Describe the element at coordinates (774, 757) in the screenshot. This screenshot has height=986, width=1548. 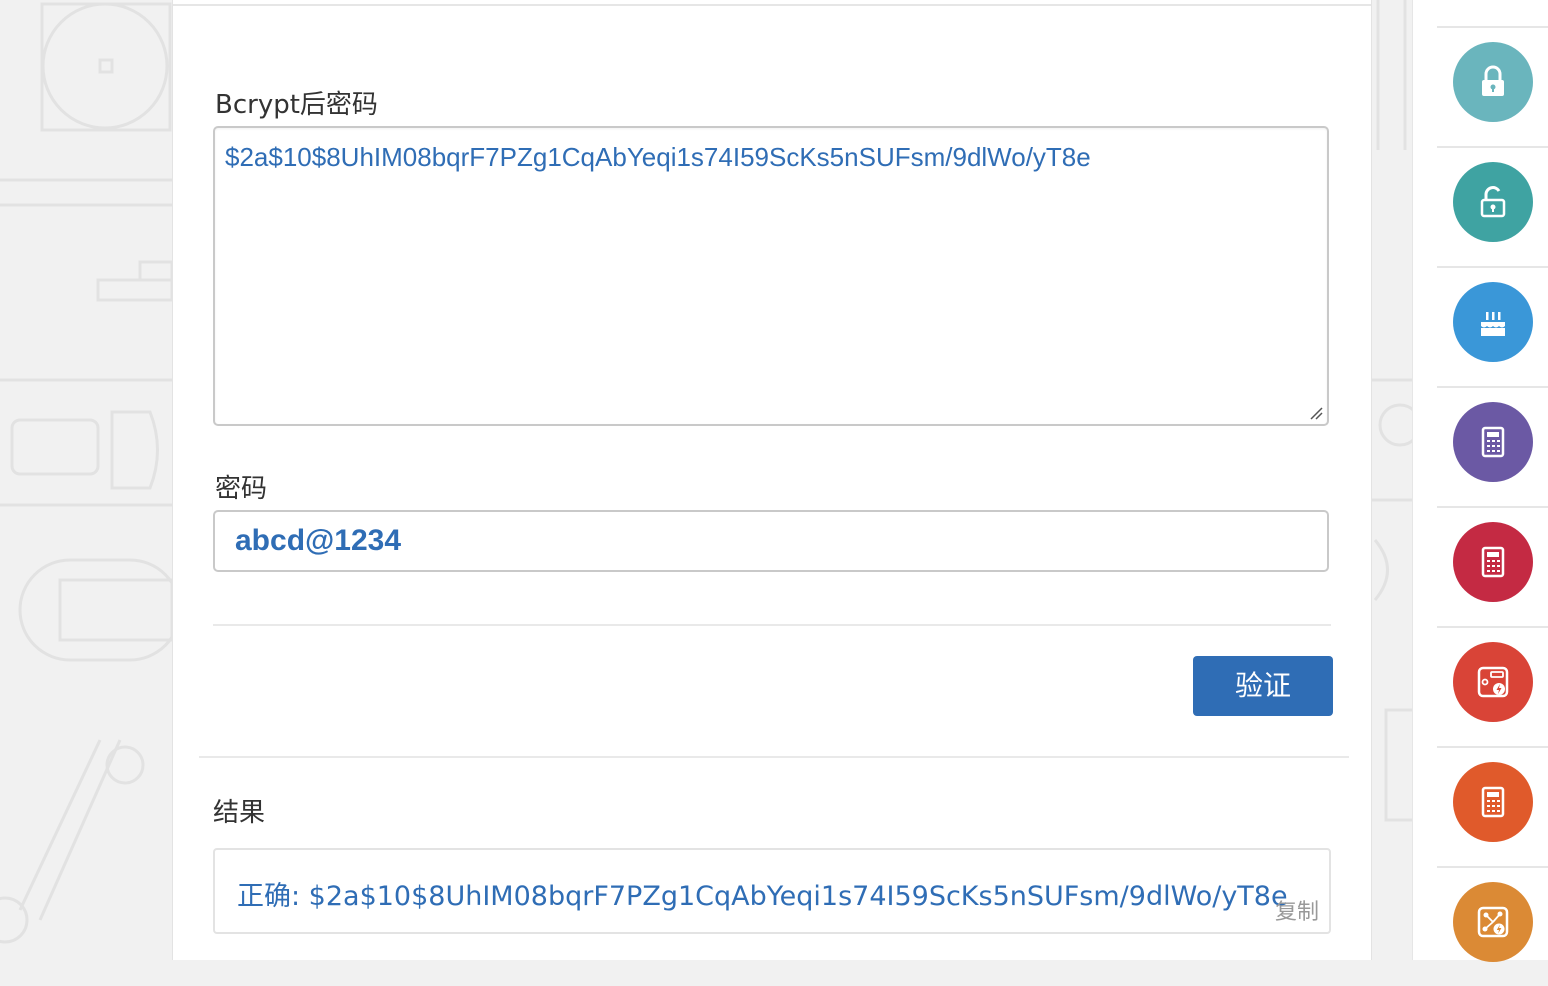
I see `section-divider` at that location.